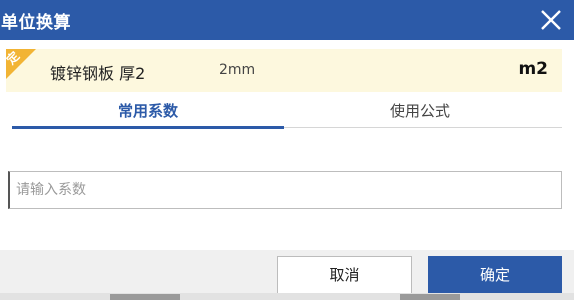 Image resolution: width=574 pixels, height=300 pixels. What do you see at coordinates (533, 69) in the screenshot?
I see `item-unit: m2` at bounding box center [533, 69].